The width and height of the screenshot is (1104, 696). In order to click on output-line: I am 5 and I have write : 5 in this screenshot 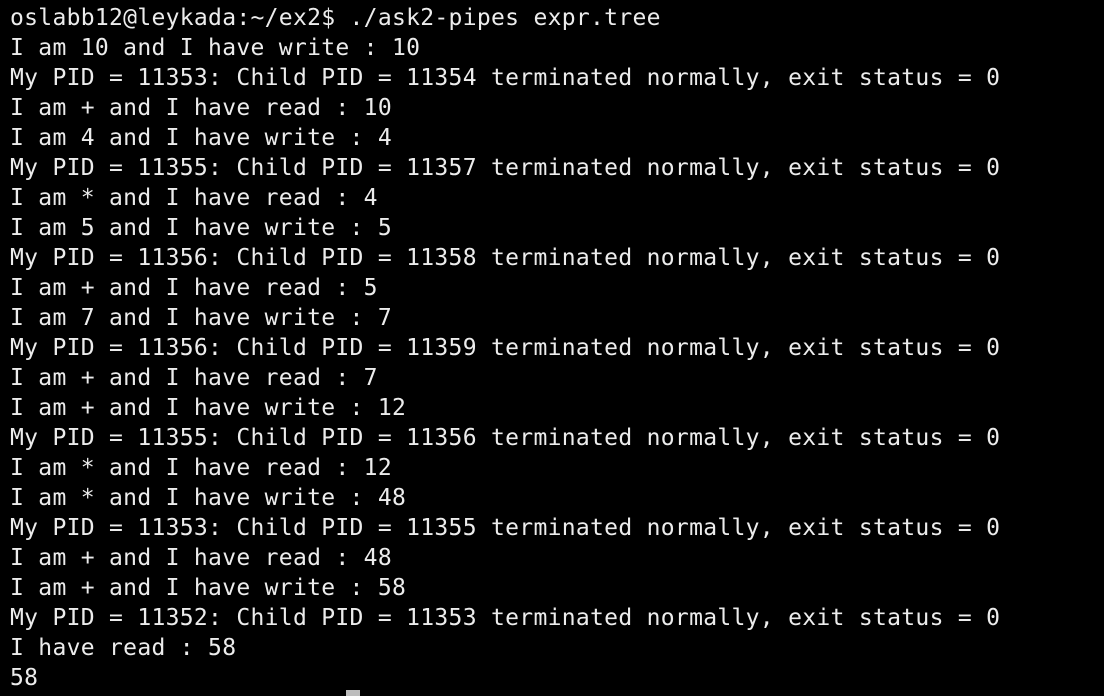, I will do `click(201, 228)`.